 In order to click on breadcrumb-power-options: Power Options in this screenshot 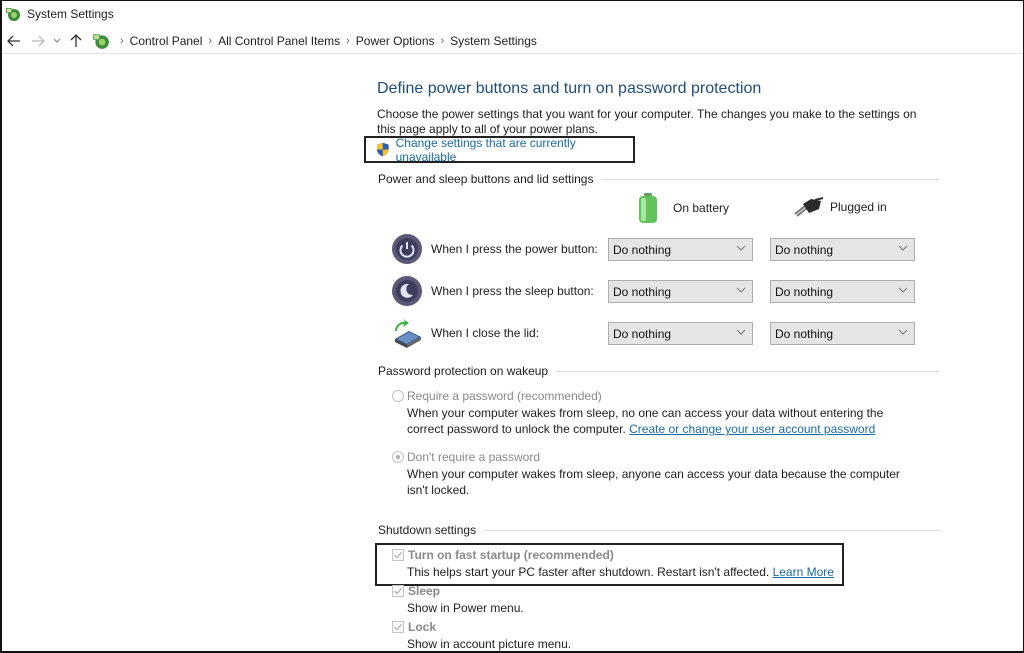, I will do `click(395, 41)`.